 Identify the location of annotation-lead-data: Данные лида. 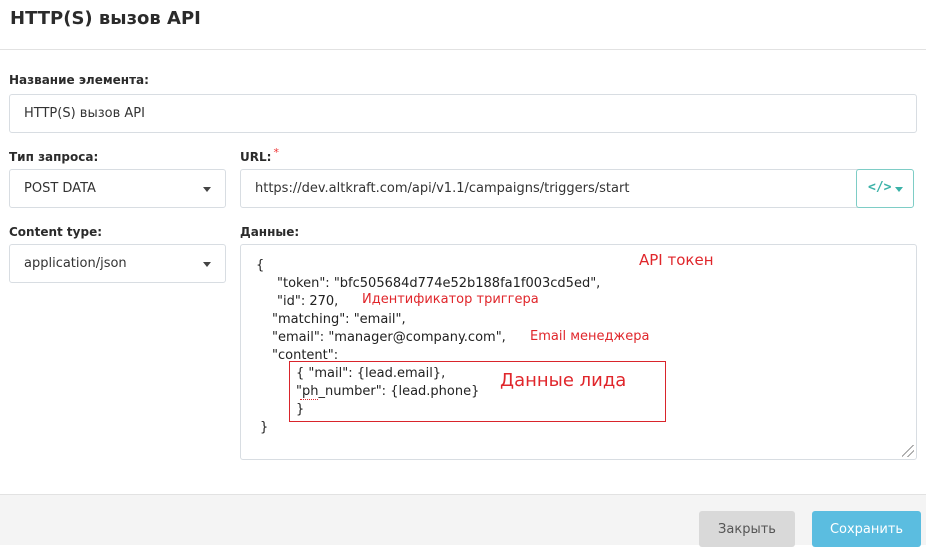
(563, 380).